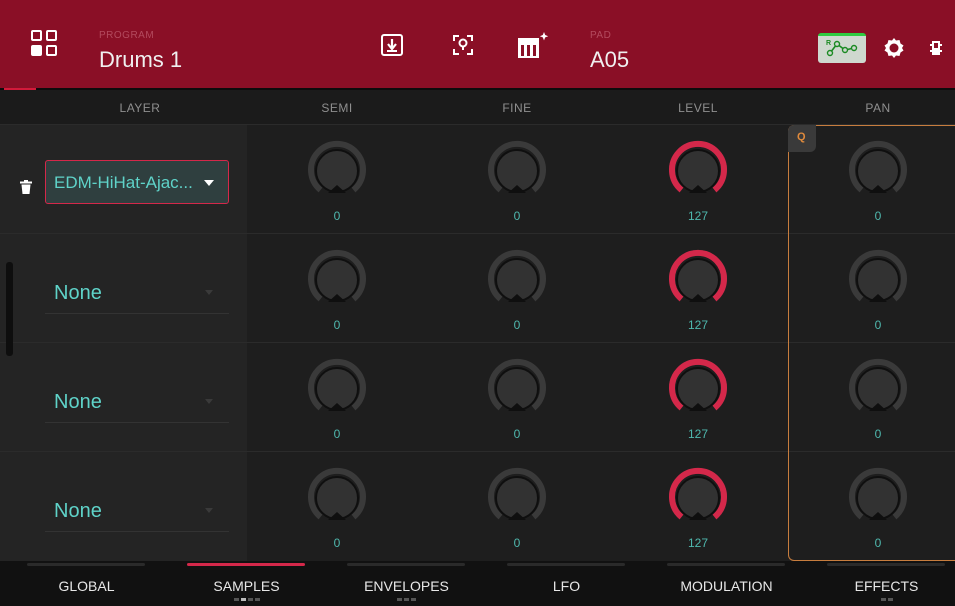  Describe the element at coordinates (533, 45) in the screenshot. I see `keyboard-sparkle-icon` at that location.